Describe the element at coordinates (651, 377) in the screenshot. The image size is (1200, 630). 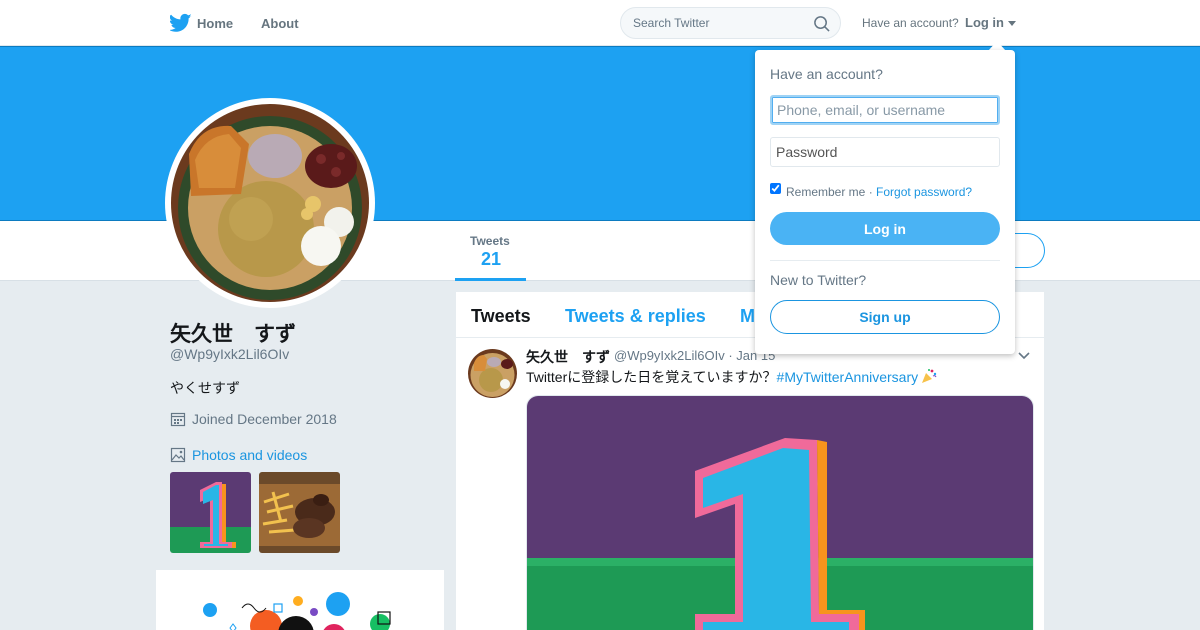
I see `tweet-body: Twitterに登録した日を覚えていますか？` at that location.